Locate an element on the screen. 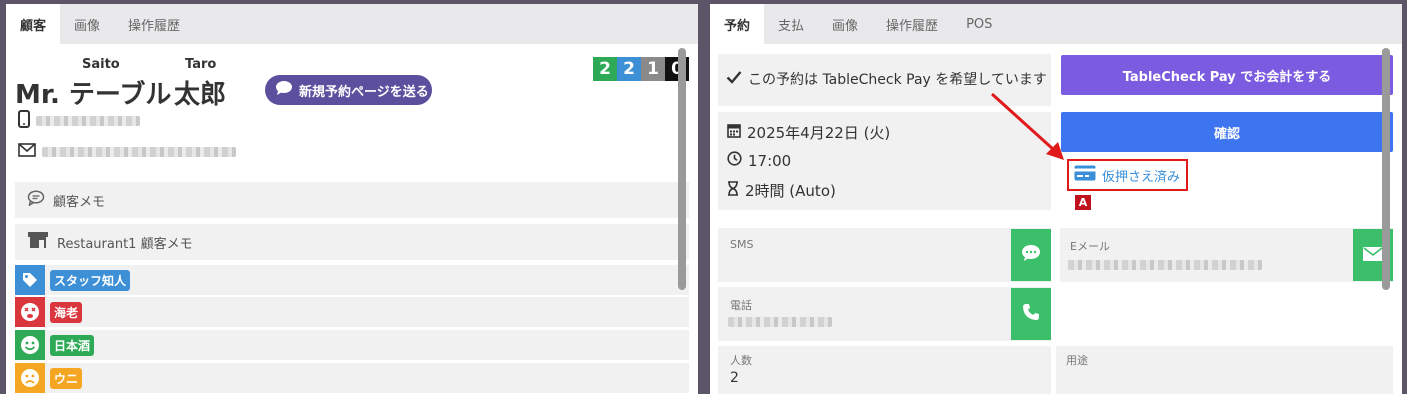  tab-payment: 支払 is located at coordinates (791, 24).